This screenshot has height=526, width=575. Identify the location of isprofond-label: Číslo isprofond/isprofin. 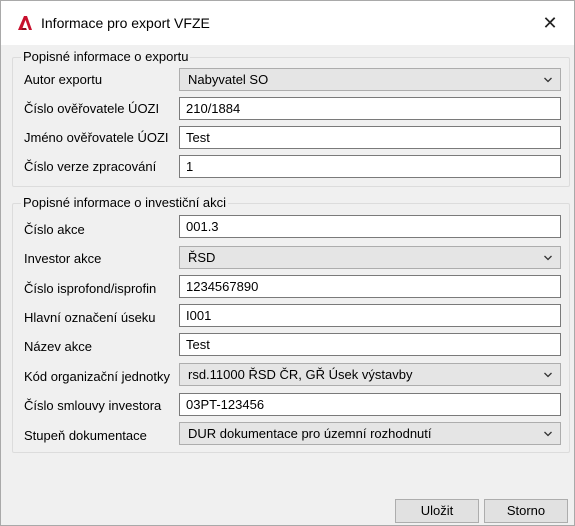
(90, 288).